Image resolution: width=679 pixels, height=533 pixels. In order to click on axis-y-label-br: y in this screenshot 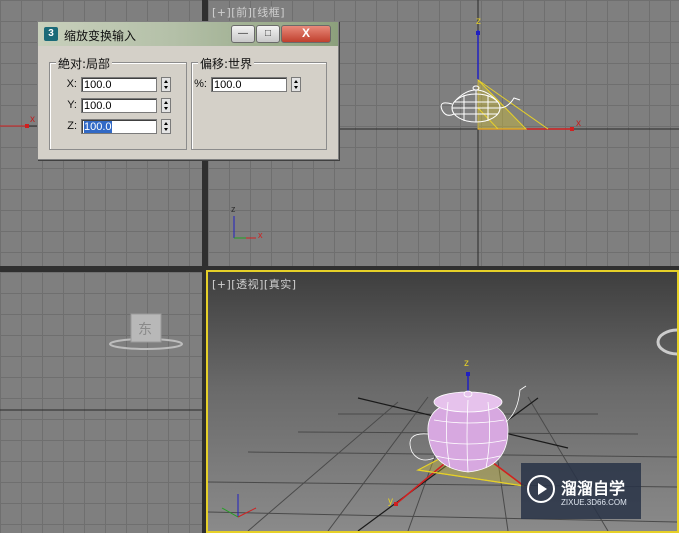, I will do `click(390, 501)`.